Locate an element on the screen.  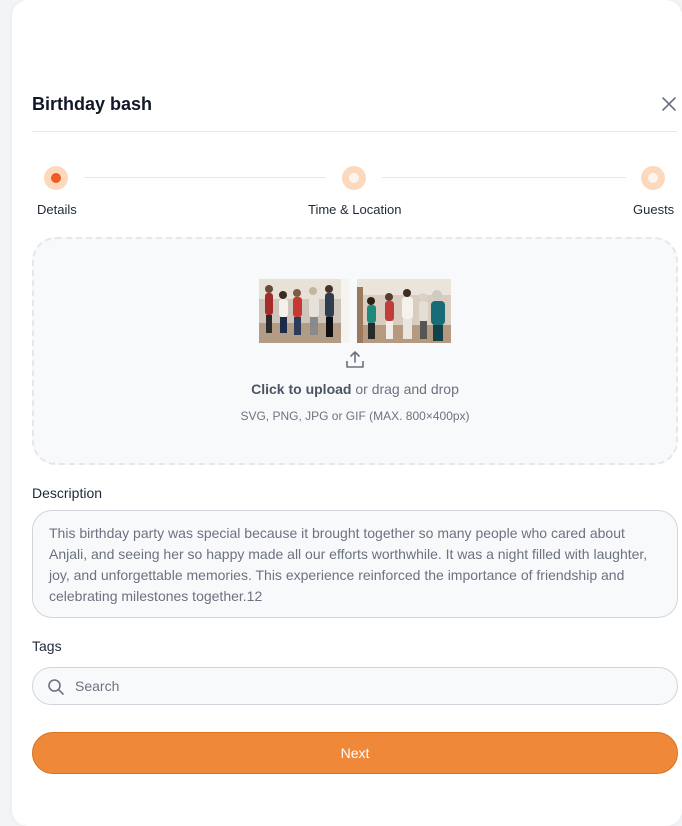
upload-instruction: Click to upload or drag and drop is located at coordinates (355, 389).